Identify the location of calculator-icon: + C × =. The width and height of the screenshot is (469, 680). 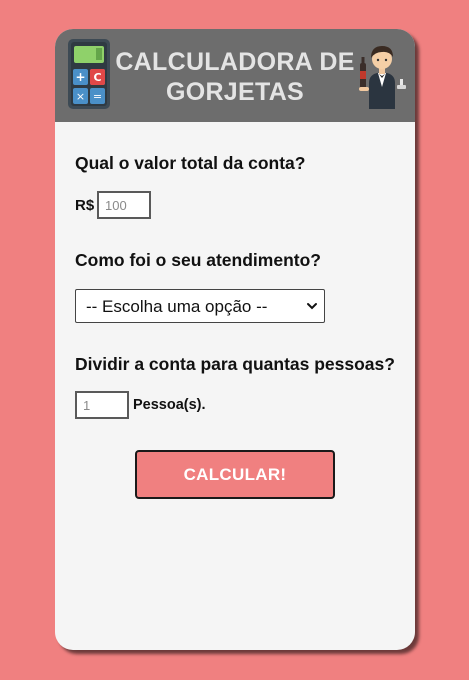
(89, 74).